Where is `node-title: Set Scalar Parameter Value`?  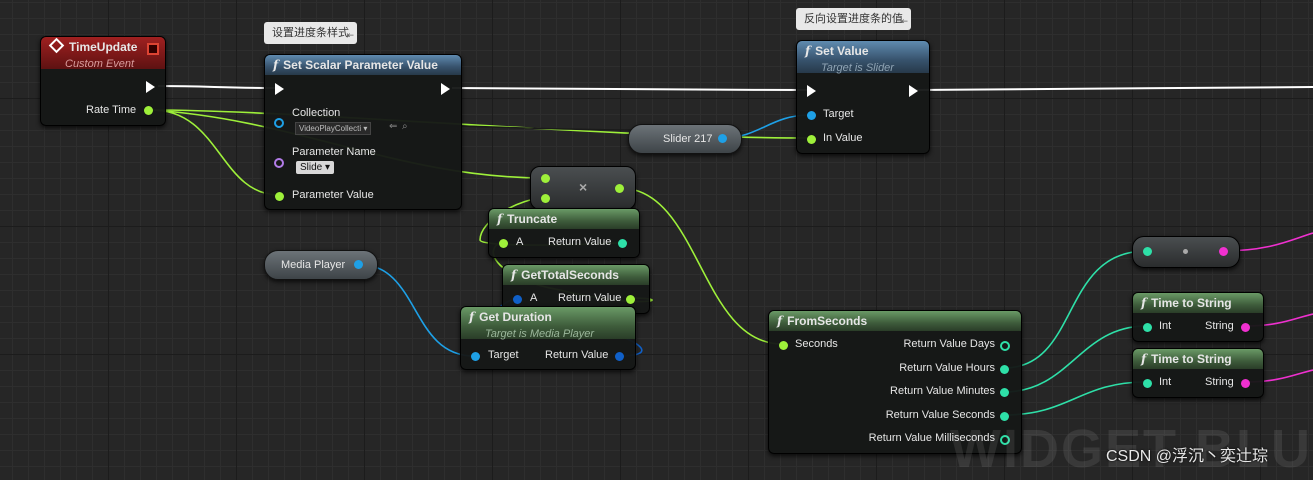 node-title: Set Scalar Parameter Value is located at coordinates (360, 65).